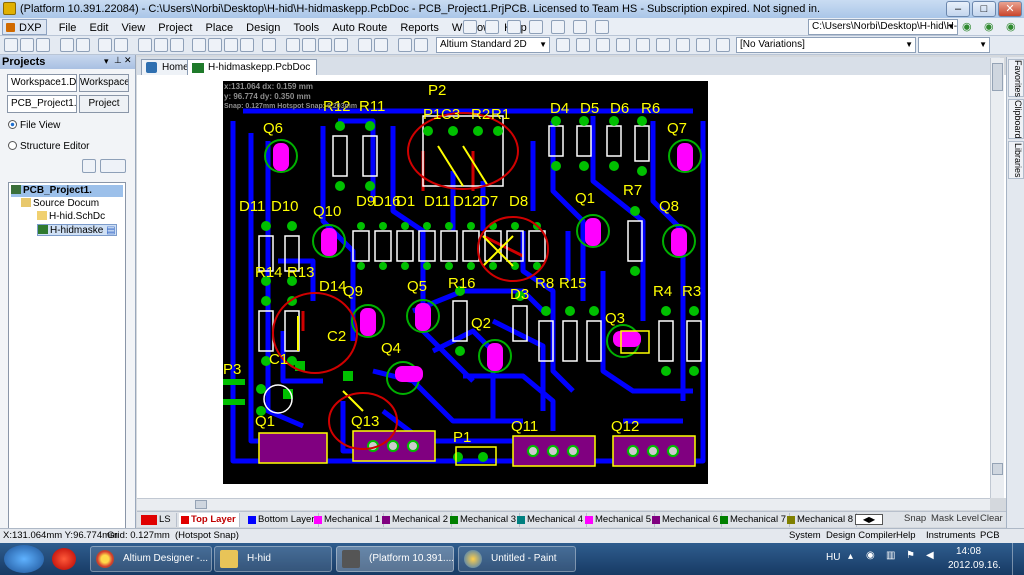  Describe the element at coordinates (68, 28) in the screenshot. I see `menu-file: File` at that location.